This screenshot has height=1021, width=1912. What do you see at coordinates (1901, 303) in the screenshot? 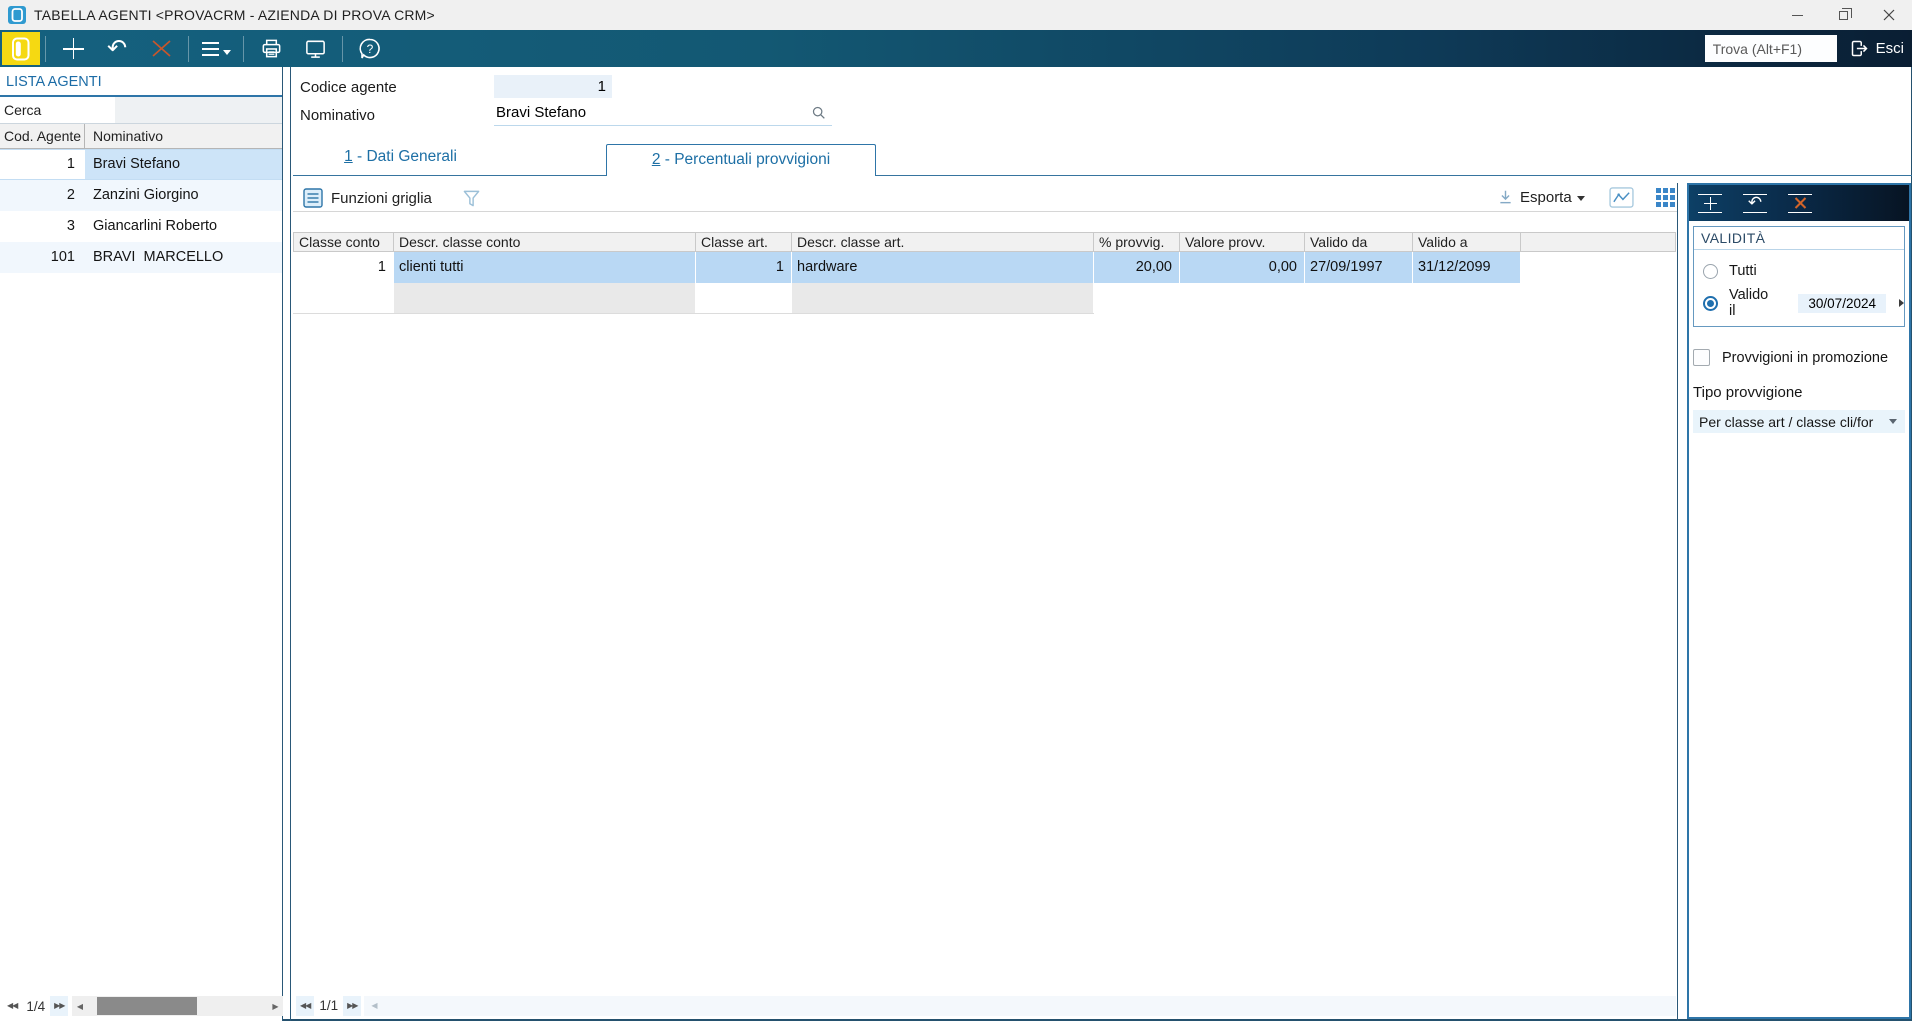
I see `date-expand-icon` at bounding box center [1901, 303].